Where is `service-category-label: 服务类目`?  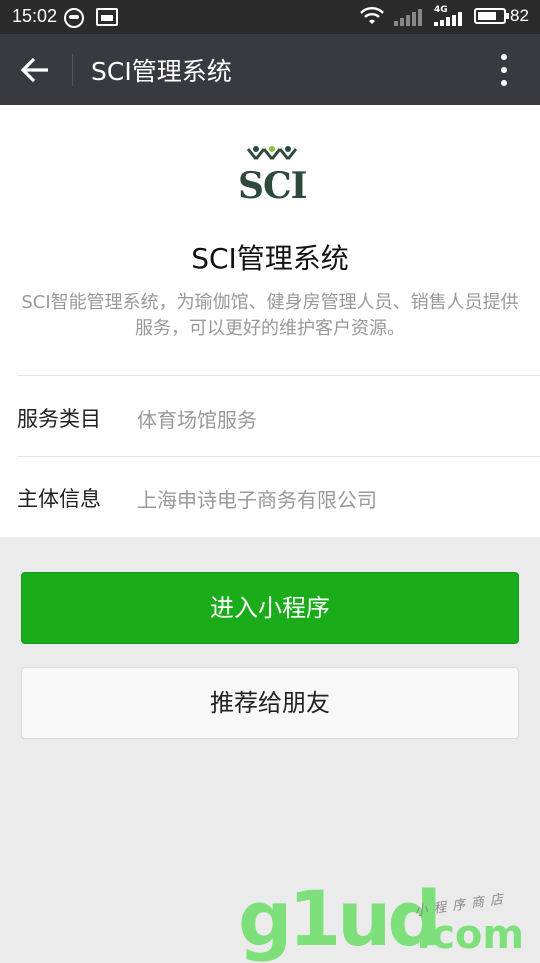 service-category-label: 服务类目 is located at coordinates (59, 419).